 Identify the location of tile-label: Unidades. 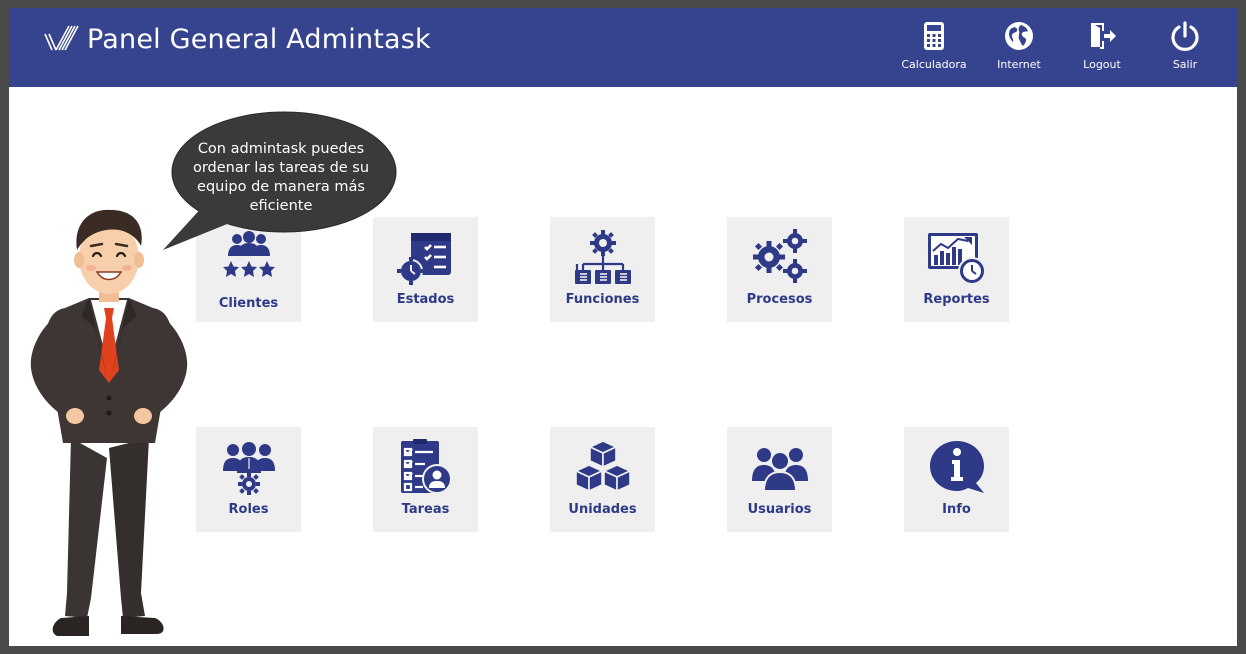
(602, 509).